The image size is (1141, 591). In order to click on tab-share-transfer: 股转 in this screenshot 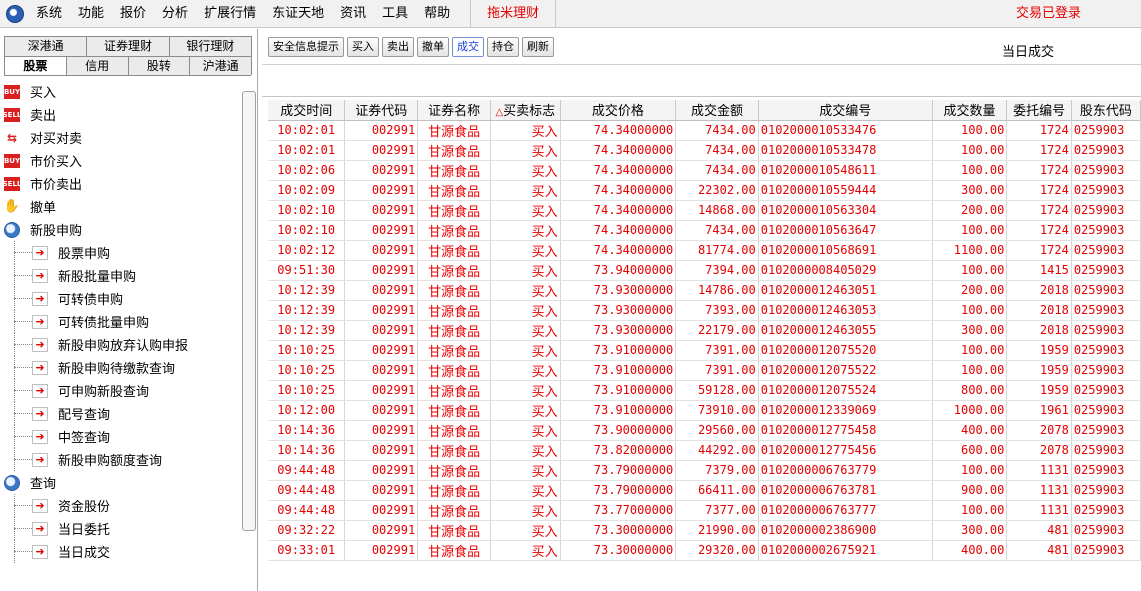, I will do `click(159, 65)`.